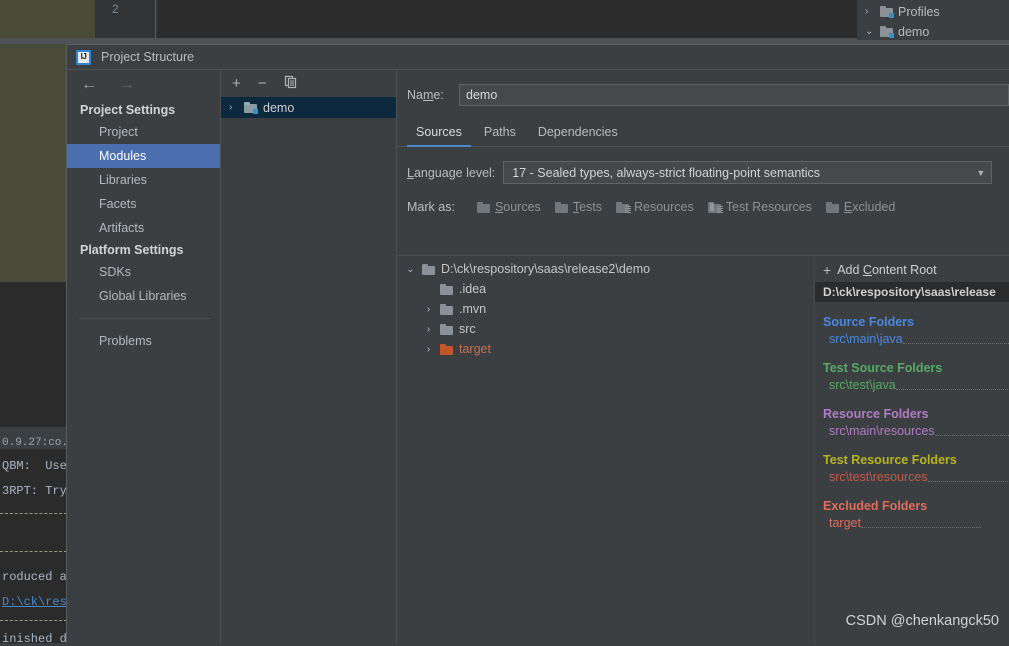 The width and height of the screenshot is (1009, 646). What do you see at coordinates (410, 269) in the screenshot?
I see `chevron-down-icon: ⌄` at bounding box center [410, 269].